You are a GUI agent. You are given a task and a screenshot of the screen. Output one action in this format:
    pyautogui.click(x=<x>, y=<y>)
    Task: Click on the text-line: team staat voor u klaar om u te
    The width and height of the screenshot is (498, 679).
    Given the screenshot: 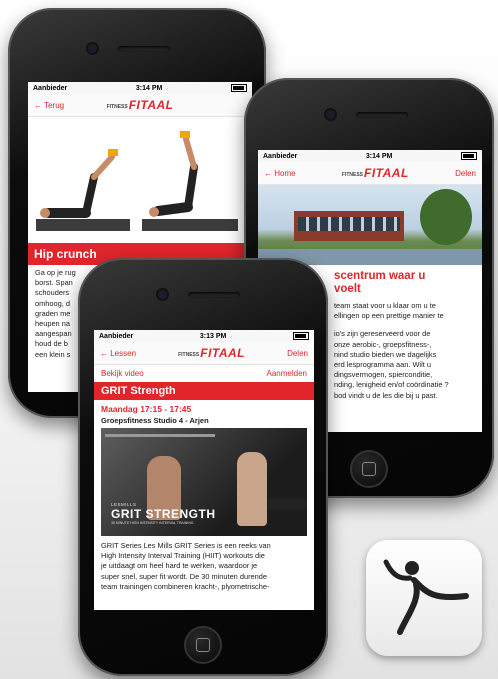 What is the action you would take?
    pyautogui.click(x=385, y=305)
    